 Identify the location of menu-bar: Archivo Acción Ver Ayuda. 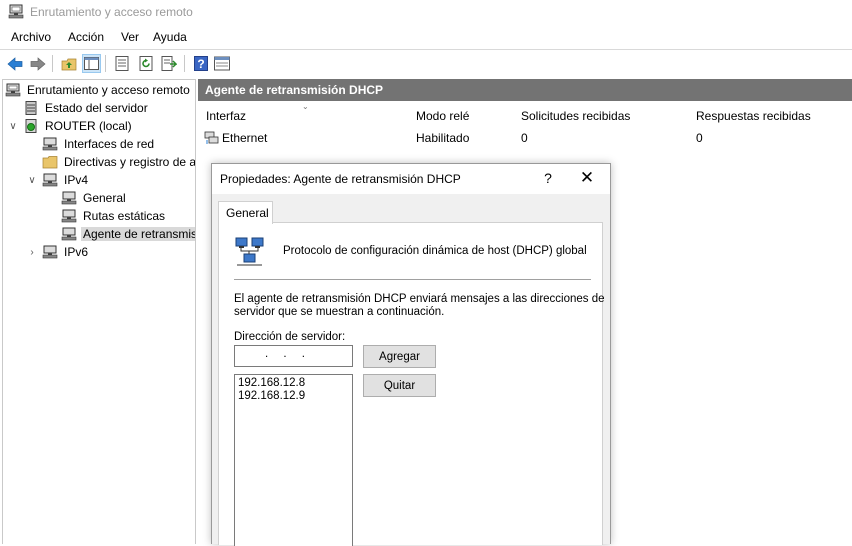
(426, 38).